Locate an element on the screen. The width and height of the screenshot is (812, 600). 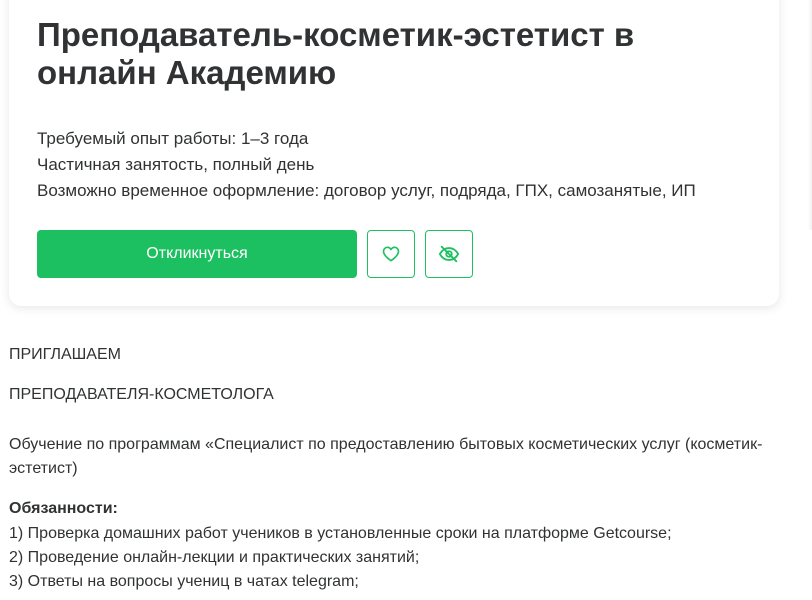
adjacent-card-edge is located at coordinates (810, 115).